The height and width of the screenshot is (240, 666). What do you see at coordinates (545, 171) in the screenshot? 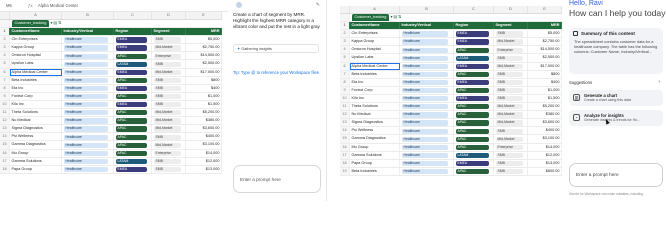
I see `cell-mrr: $600.00` at bounding box center [545, 171].